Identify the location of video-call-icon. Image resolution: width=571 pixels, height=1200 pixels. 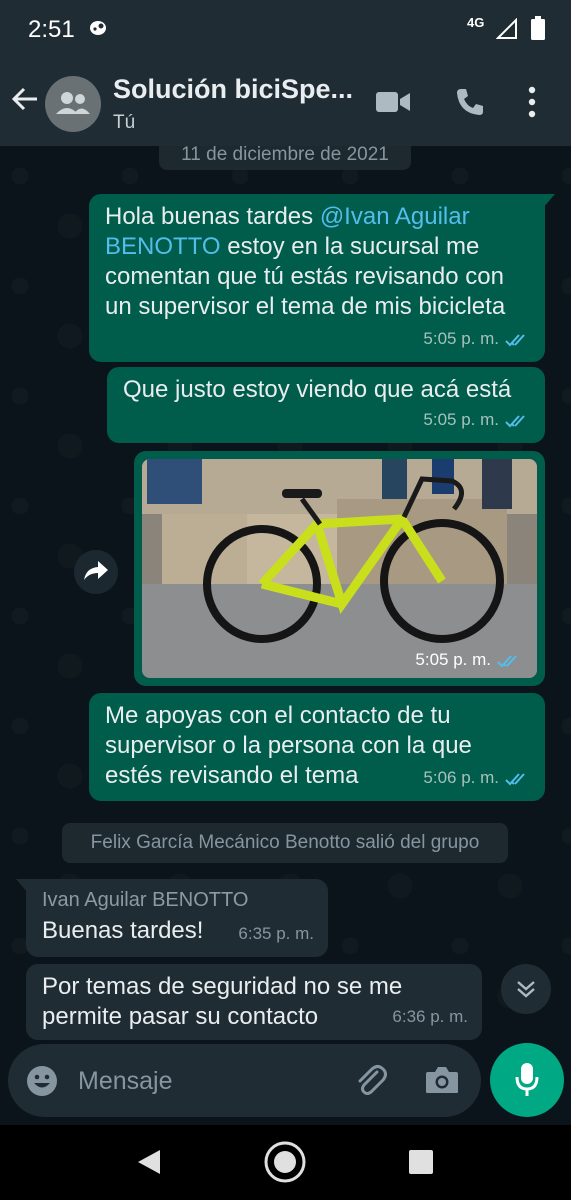
(393, 104).